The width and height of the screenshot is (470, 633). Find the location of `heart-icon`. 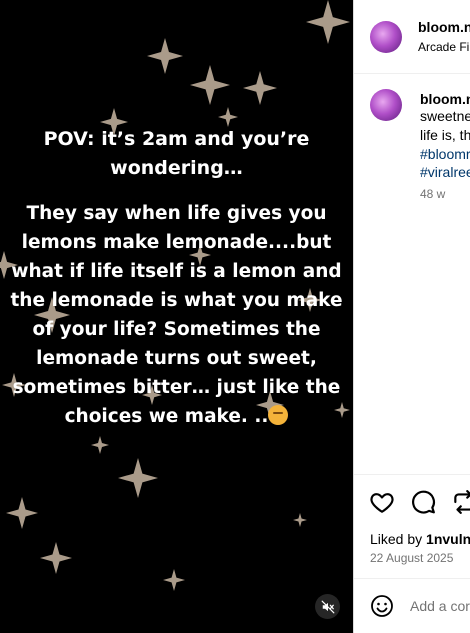

heart-icon is located at coordinates (382, 502).